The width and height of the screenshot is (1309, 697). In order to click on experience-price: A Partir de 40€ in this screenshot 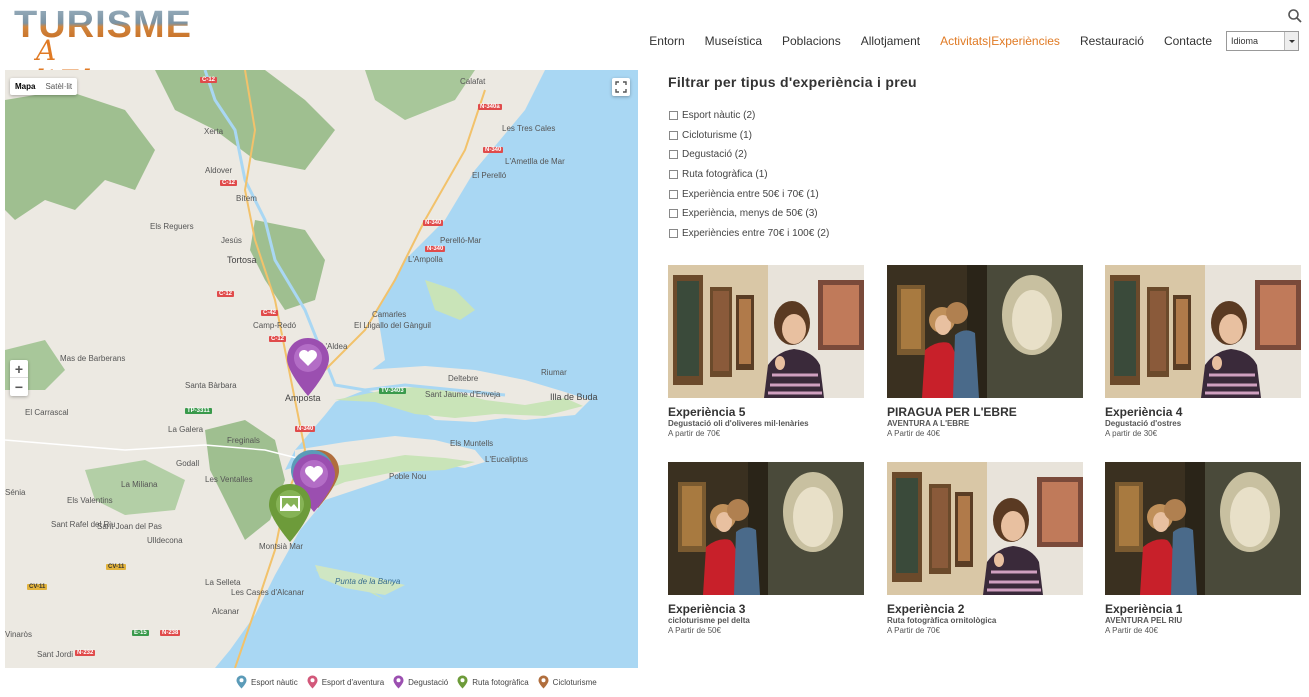, I will do `click(1131, 630)`.